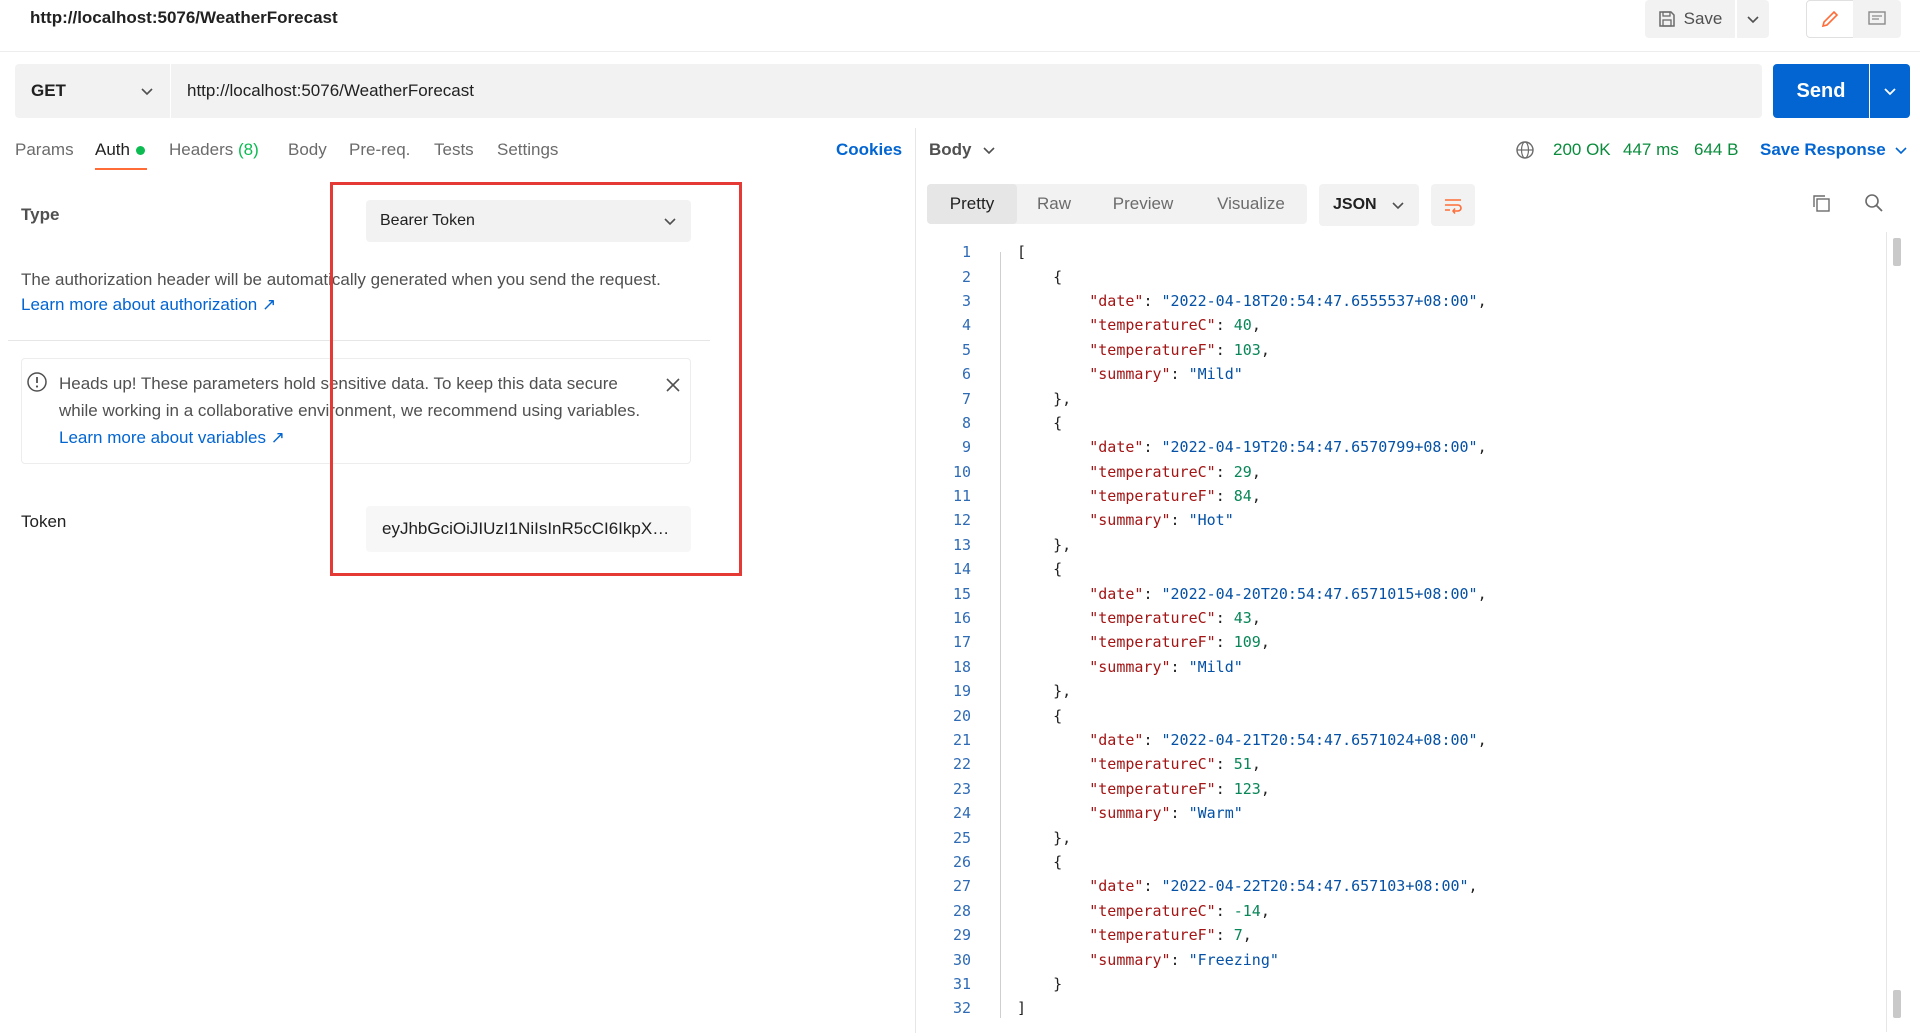 This screenshot has width=1920, height=1033. Describe the element at coordinates (92, 91) in the screenshot. I see `method-select: GET` at that location.